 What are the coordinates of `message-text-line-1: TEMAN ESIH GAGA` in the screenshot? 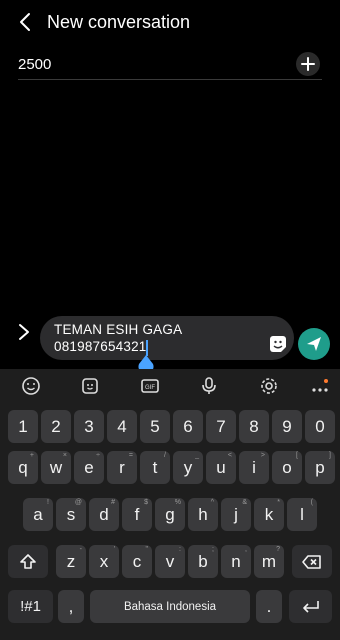 It's located at (118, 329).